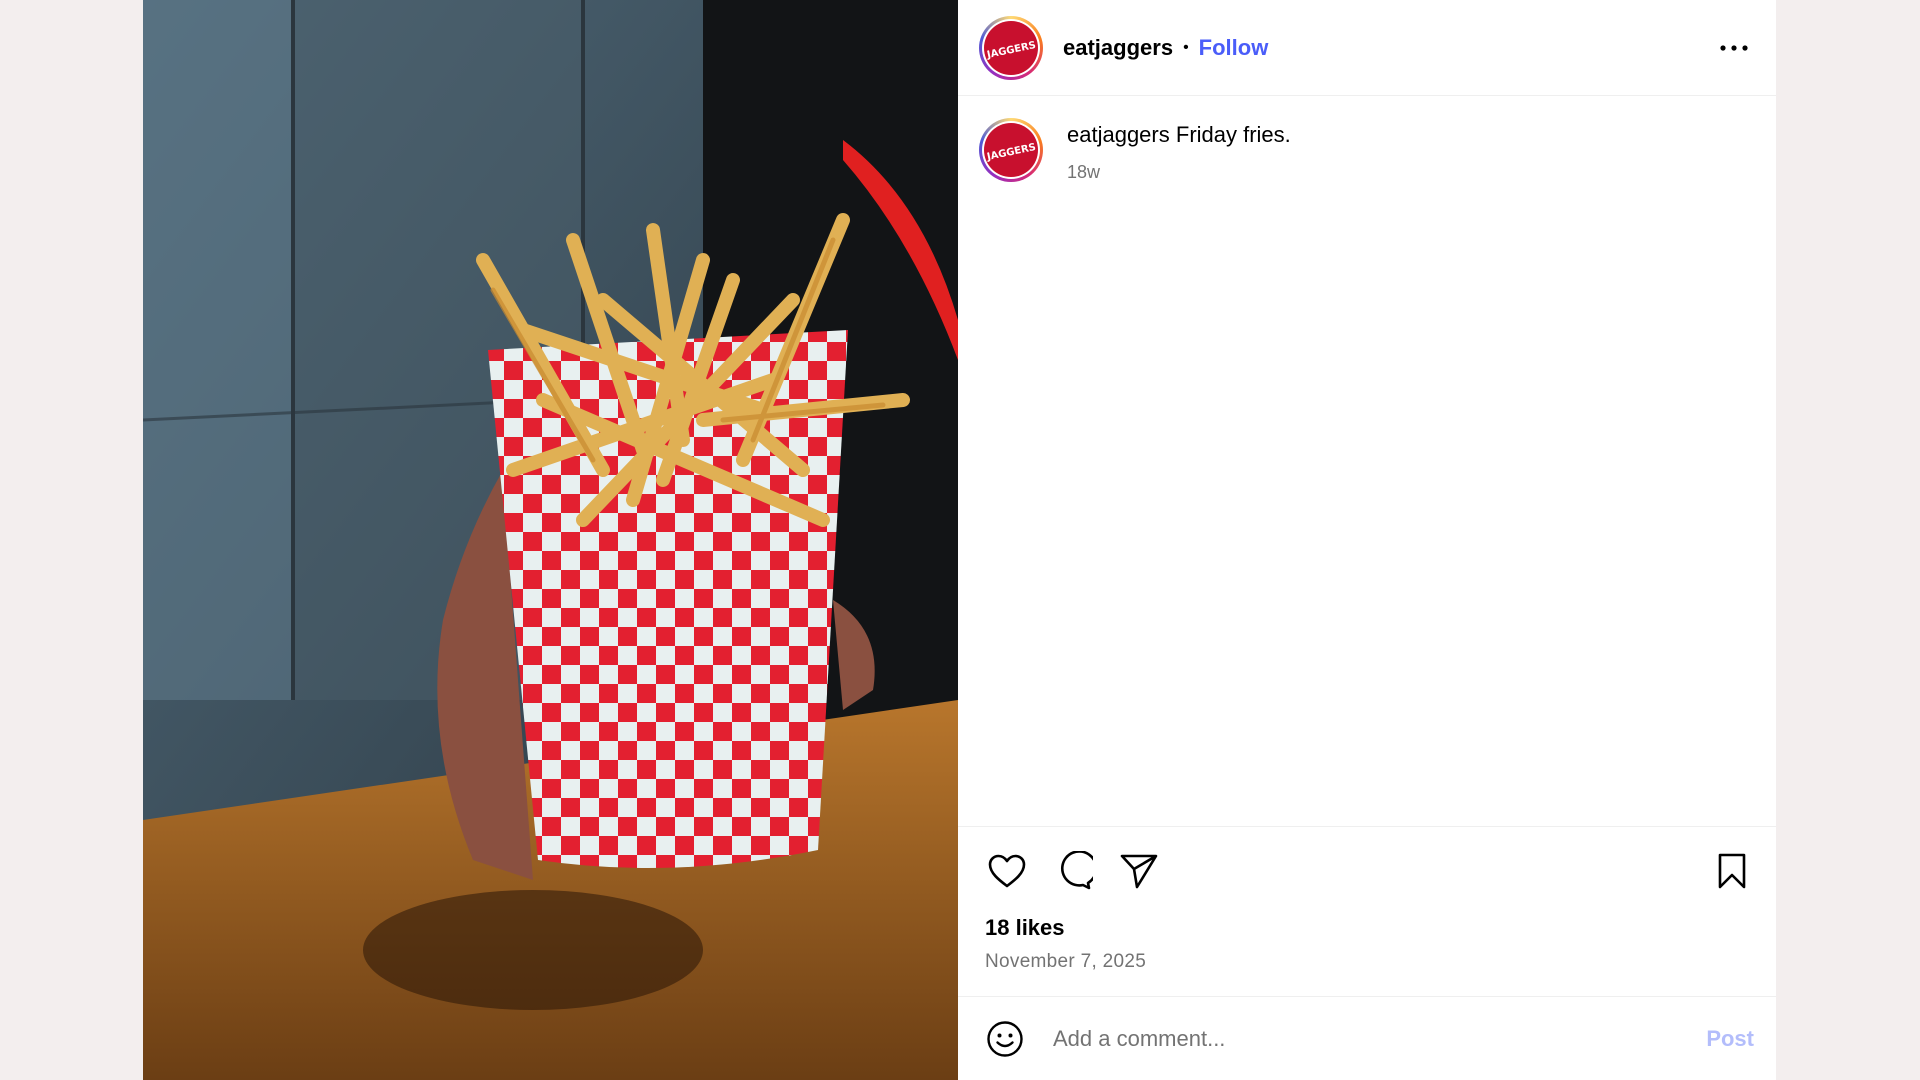 This screenshot has height=1080, width=1920. I want to click on share-icon, so click(1139, 871).